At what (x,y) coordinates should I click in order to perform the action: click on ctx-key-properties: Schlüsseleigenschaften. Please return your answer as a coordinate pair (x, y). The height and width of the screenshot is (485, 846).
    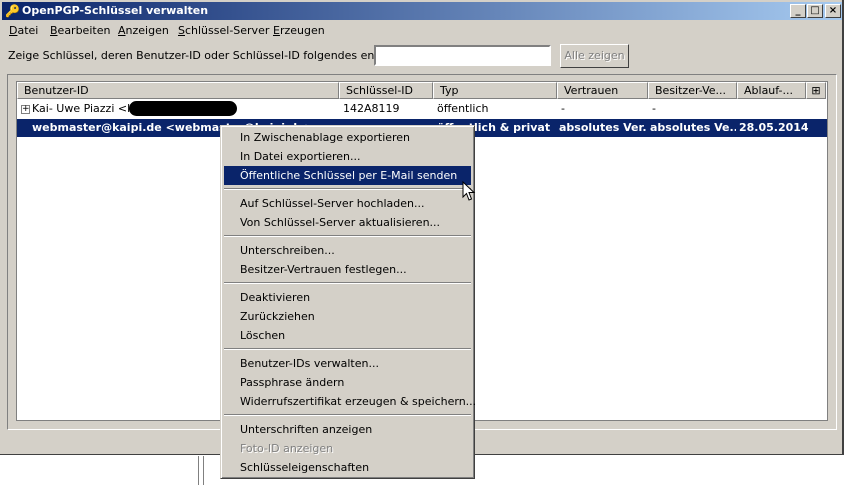
    Looking at the image, I should click on (347, 467).